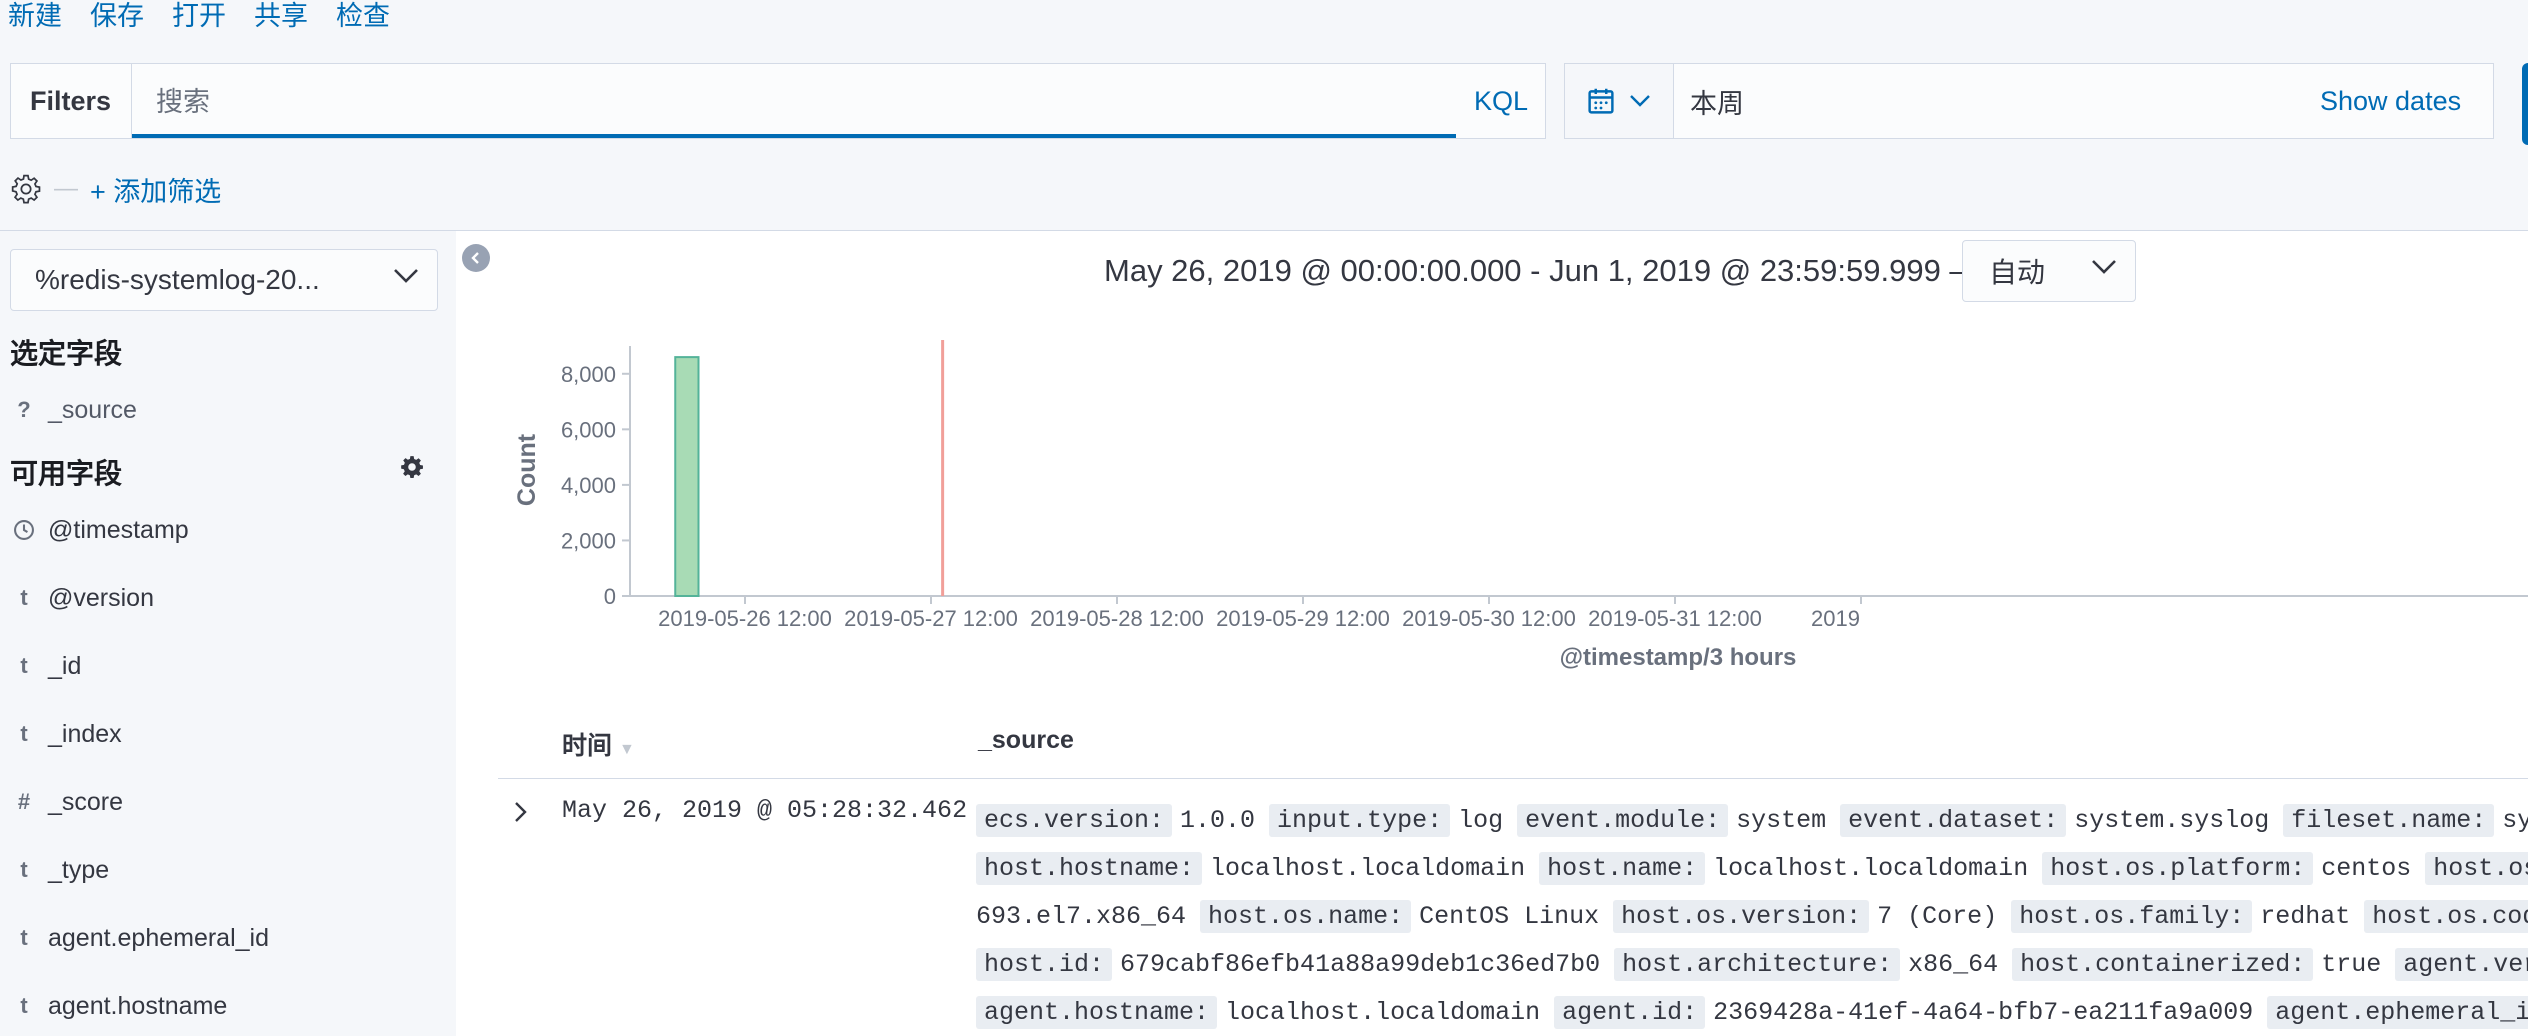  I want to click on time-column-header: 时间 ▼, so click(598, 744).